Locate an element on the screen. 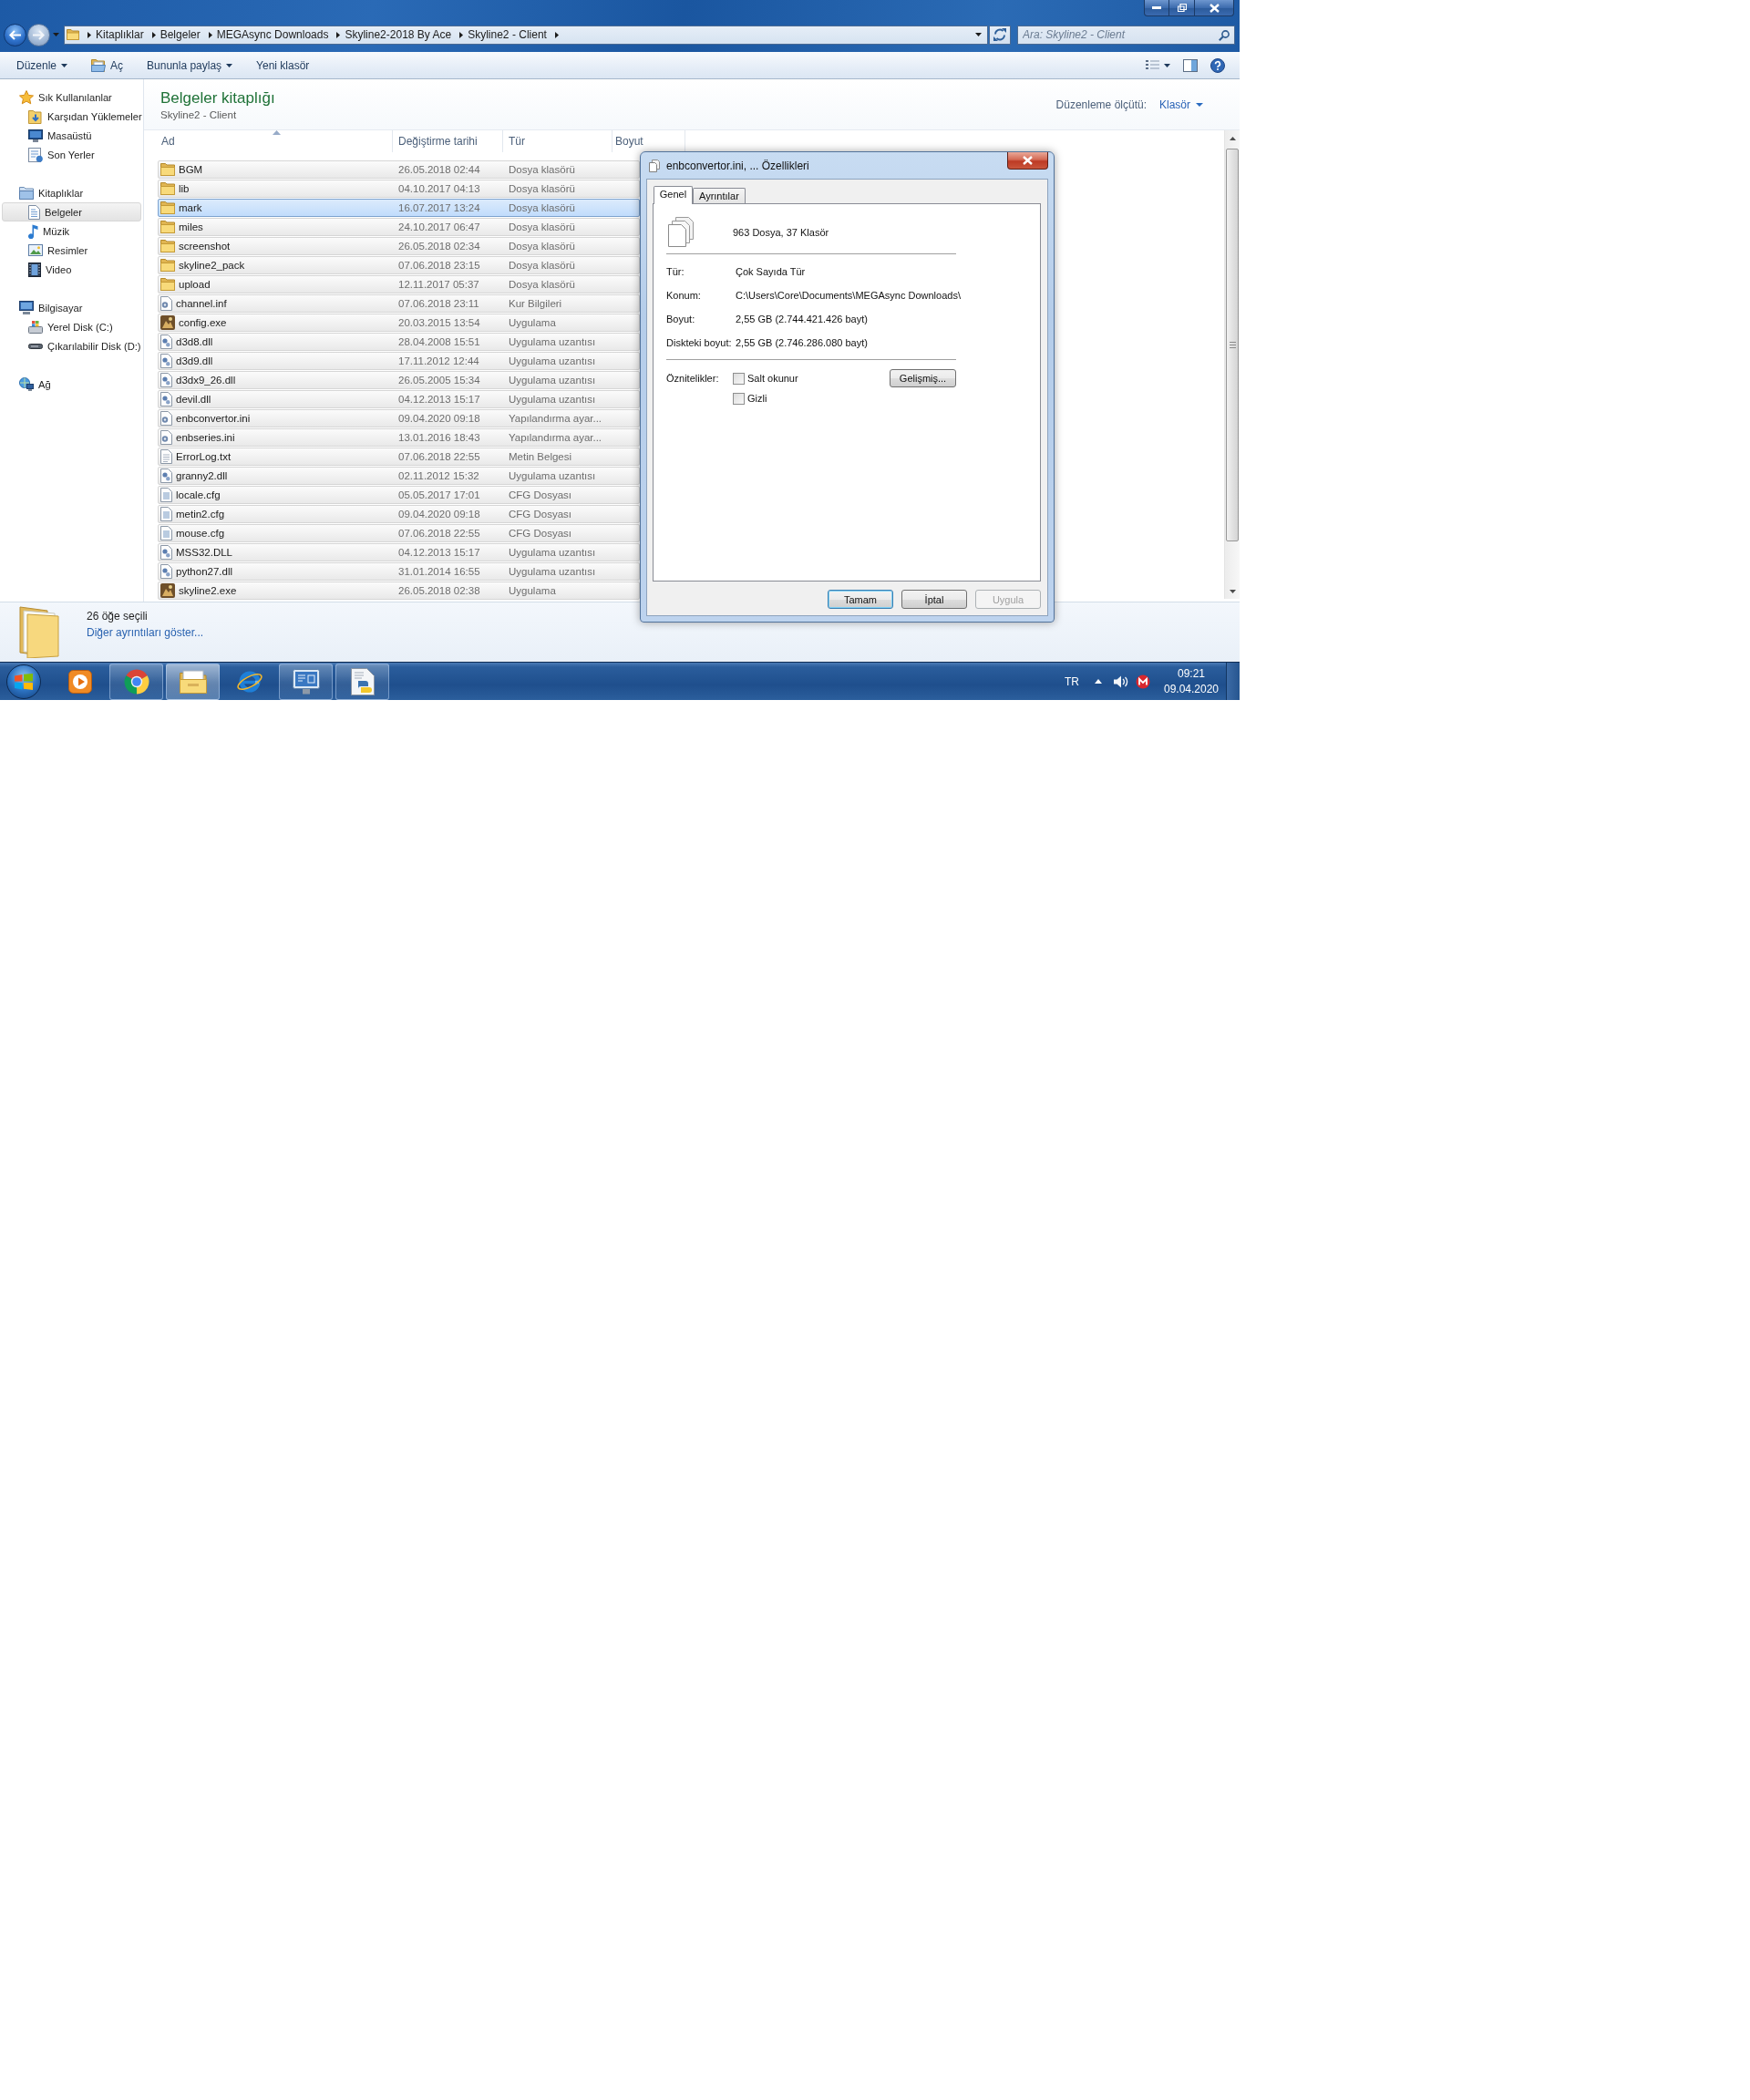 Image resolution: width=1750 pixels, height=2100 pixels. tray-app-icon is located at coordinates (1143, 681).